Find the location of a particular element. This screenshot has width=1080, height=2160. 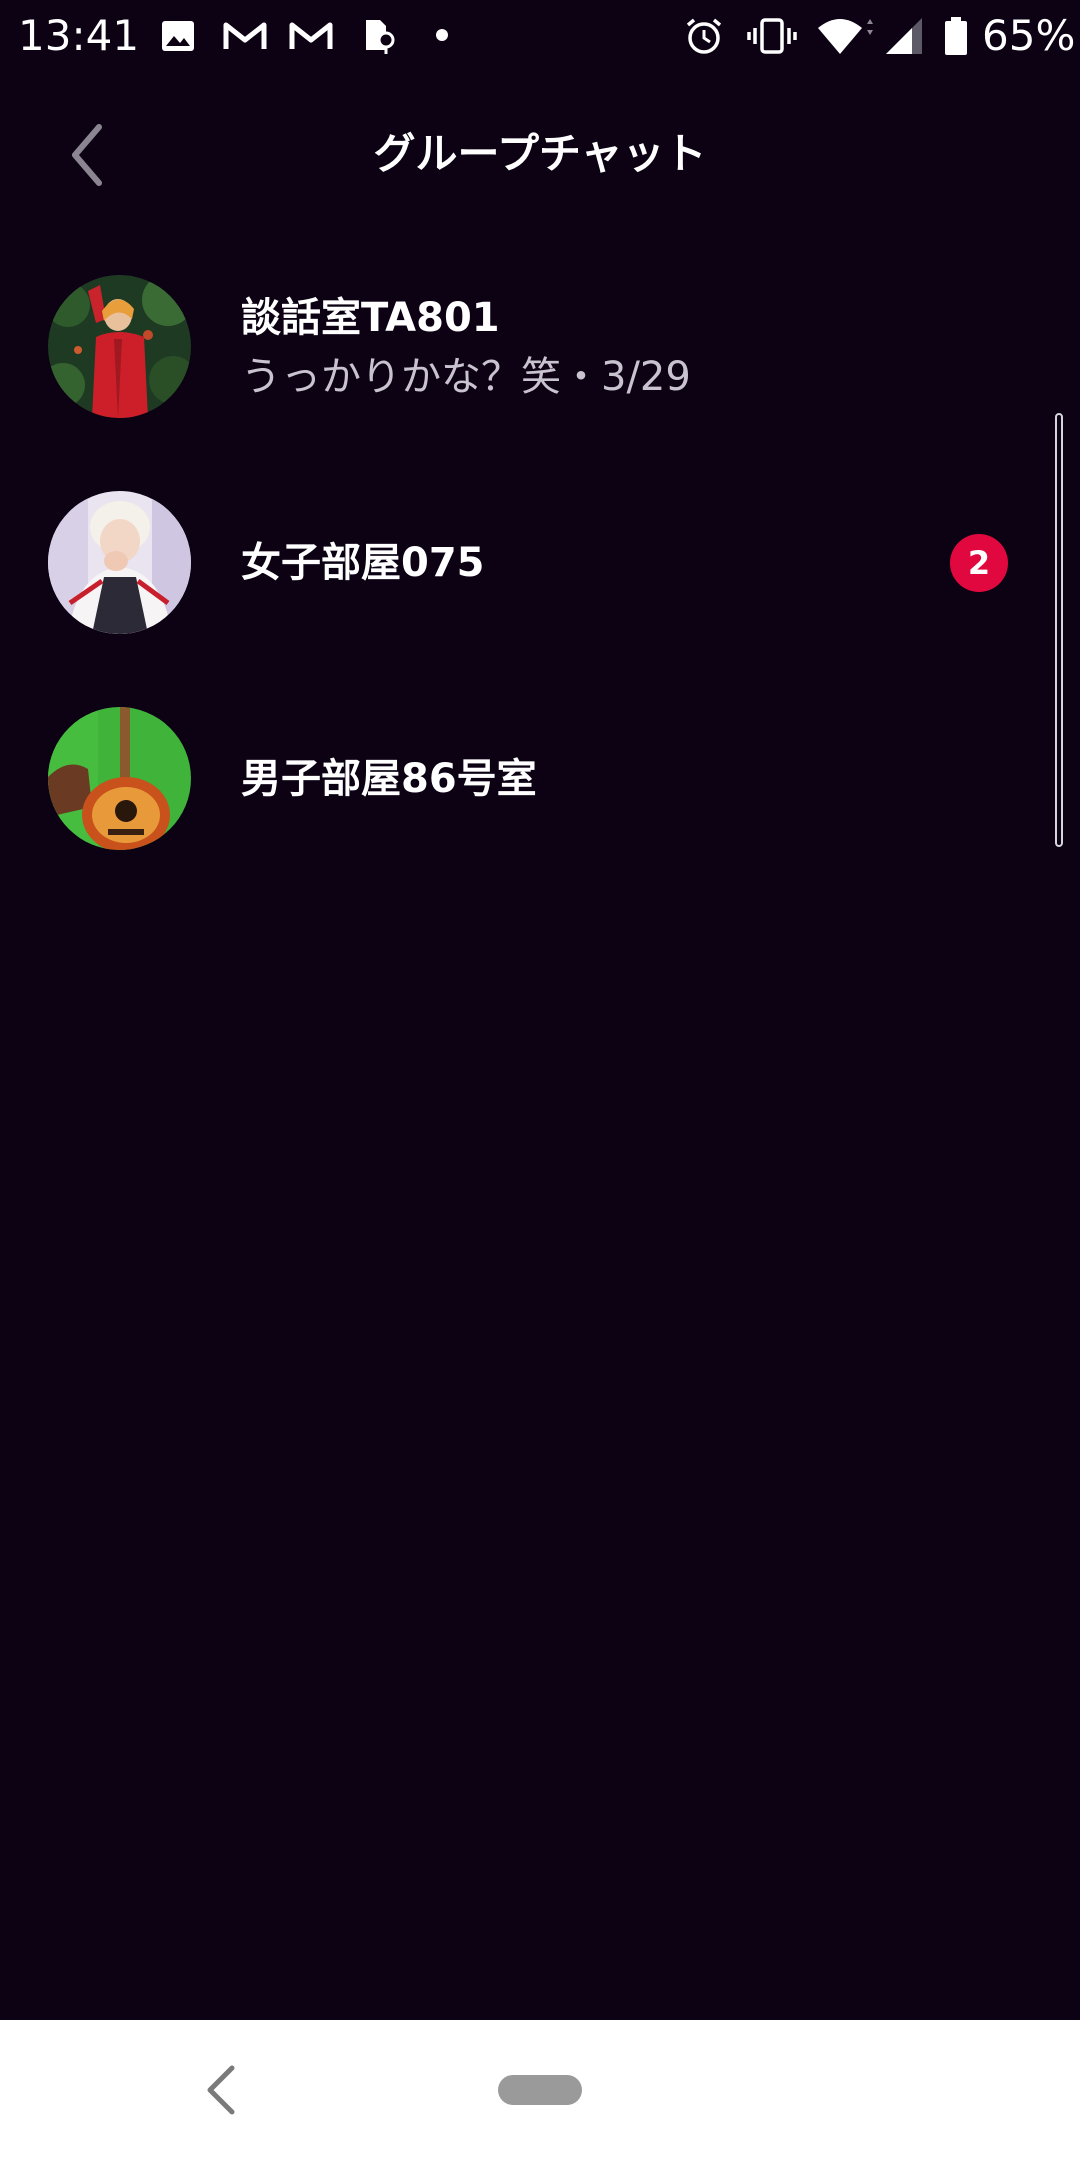

avatar-photo-acoustic-guitar is located at coordinates (119, 778).